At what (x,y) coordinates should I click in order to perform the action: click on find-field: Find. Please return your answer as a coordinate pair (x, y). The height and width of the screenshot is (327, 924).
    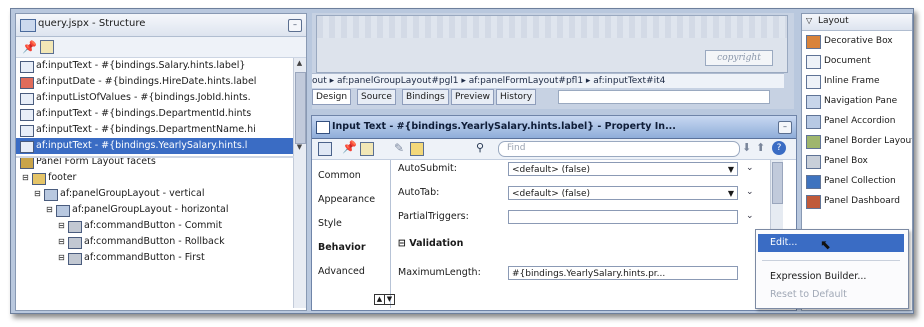
    Looking at the image, I should click on (619, 149).